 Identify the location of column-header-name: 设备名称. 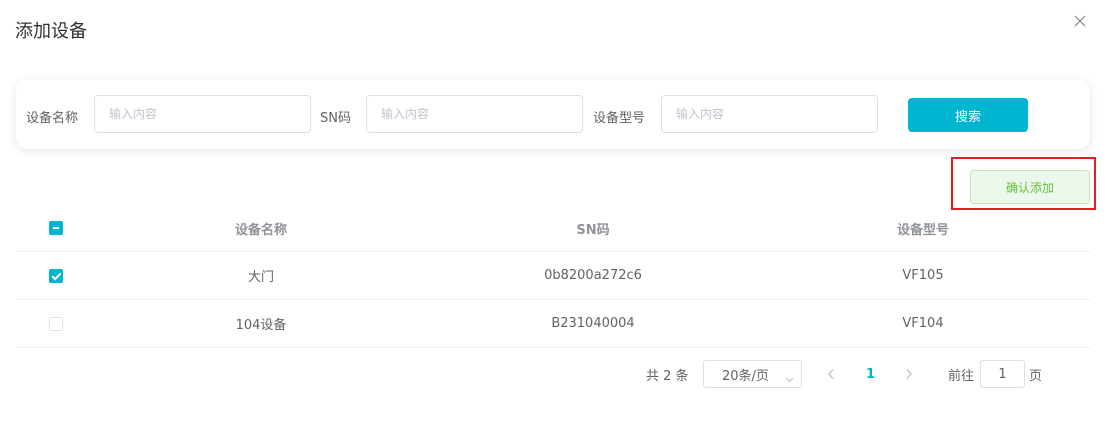
(260, 230).